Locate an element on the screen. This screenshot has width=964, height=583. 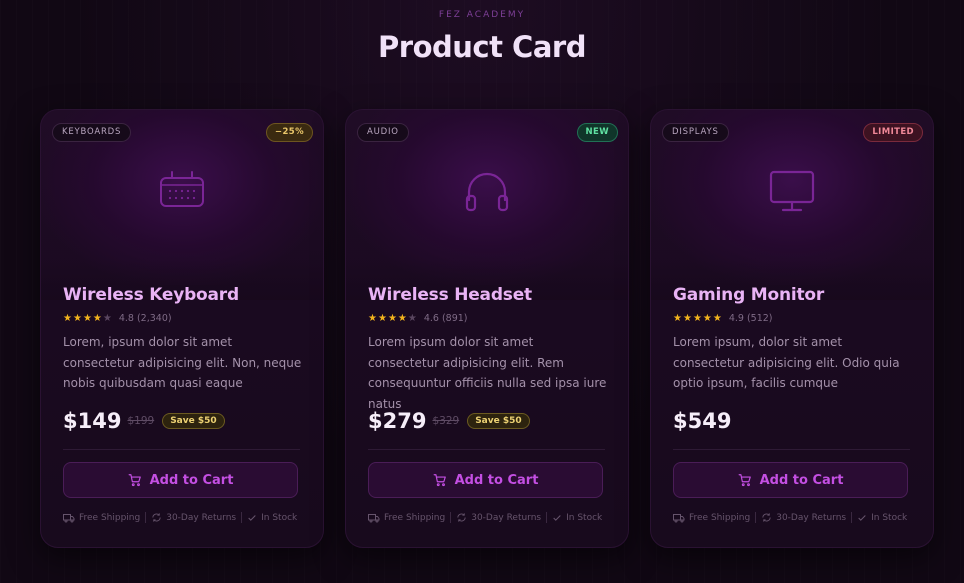
price: $549 is located at coordinates (702, 421).